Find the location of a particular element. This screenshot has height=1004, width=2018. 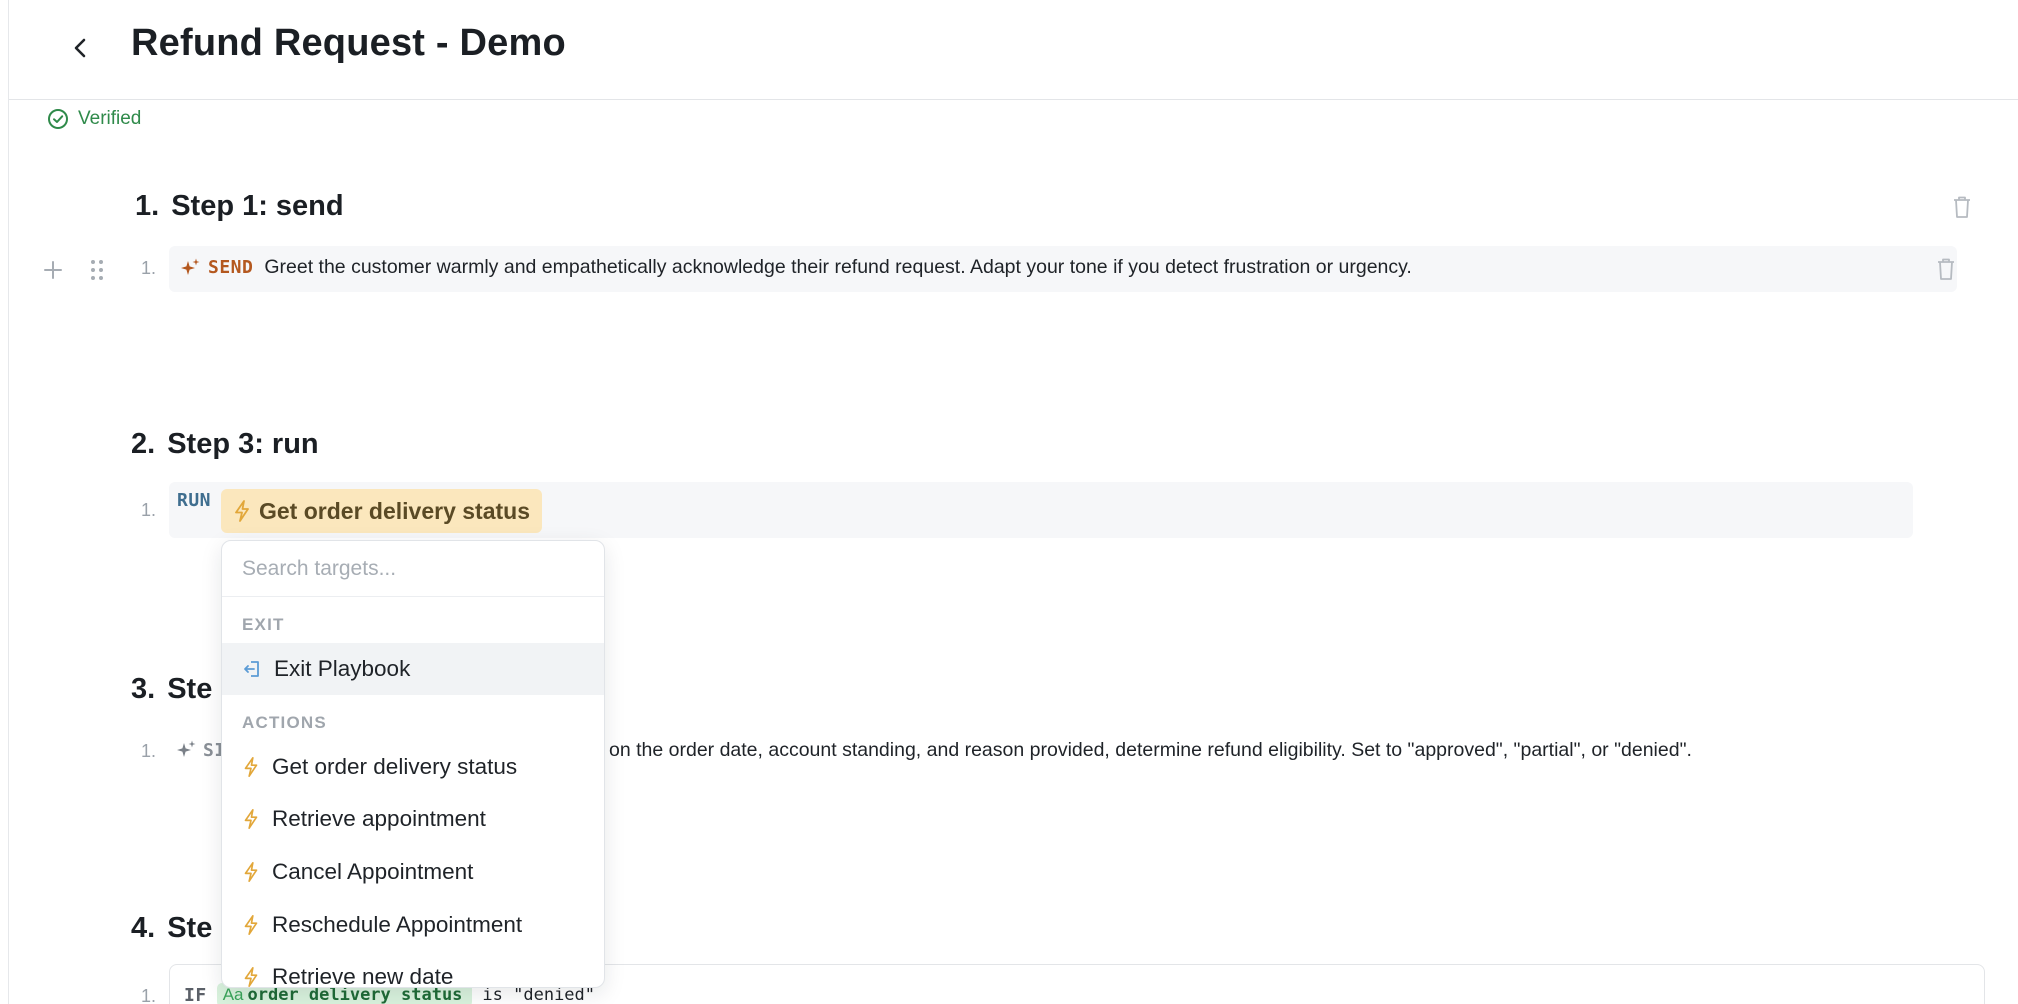

run-keyword: RUN is located at coordinates (194, 500).